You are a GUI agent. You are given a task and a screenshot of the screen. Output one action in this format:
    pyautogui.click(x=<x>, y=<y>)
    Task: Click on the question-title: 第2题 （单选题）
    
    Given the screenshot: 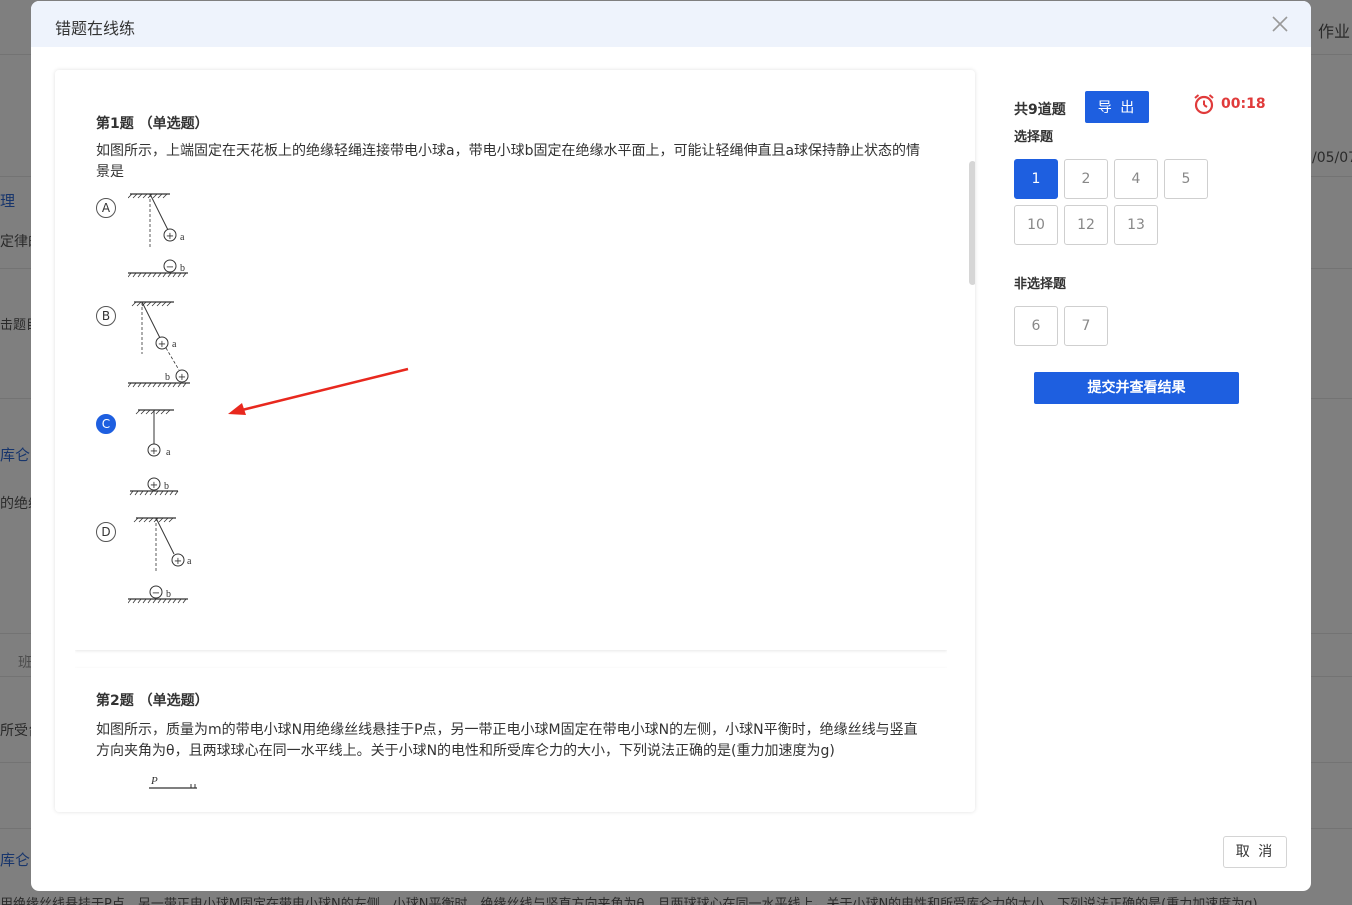 What is the action you would take?
    pyautogui.click(x=152, y=701)
    